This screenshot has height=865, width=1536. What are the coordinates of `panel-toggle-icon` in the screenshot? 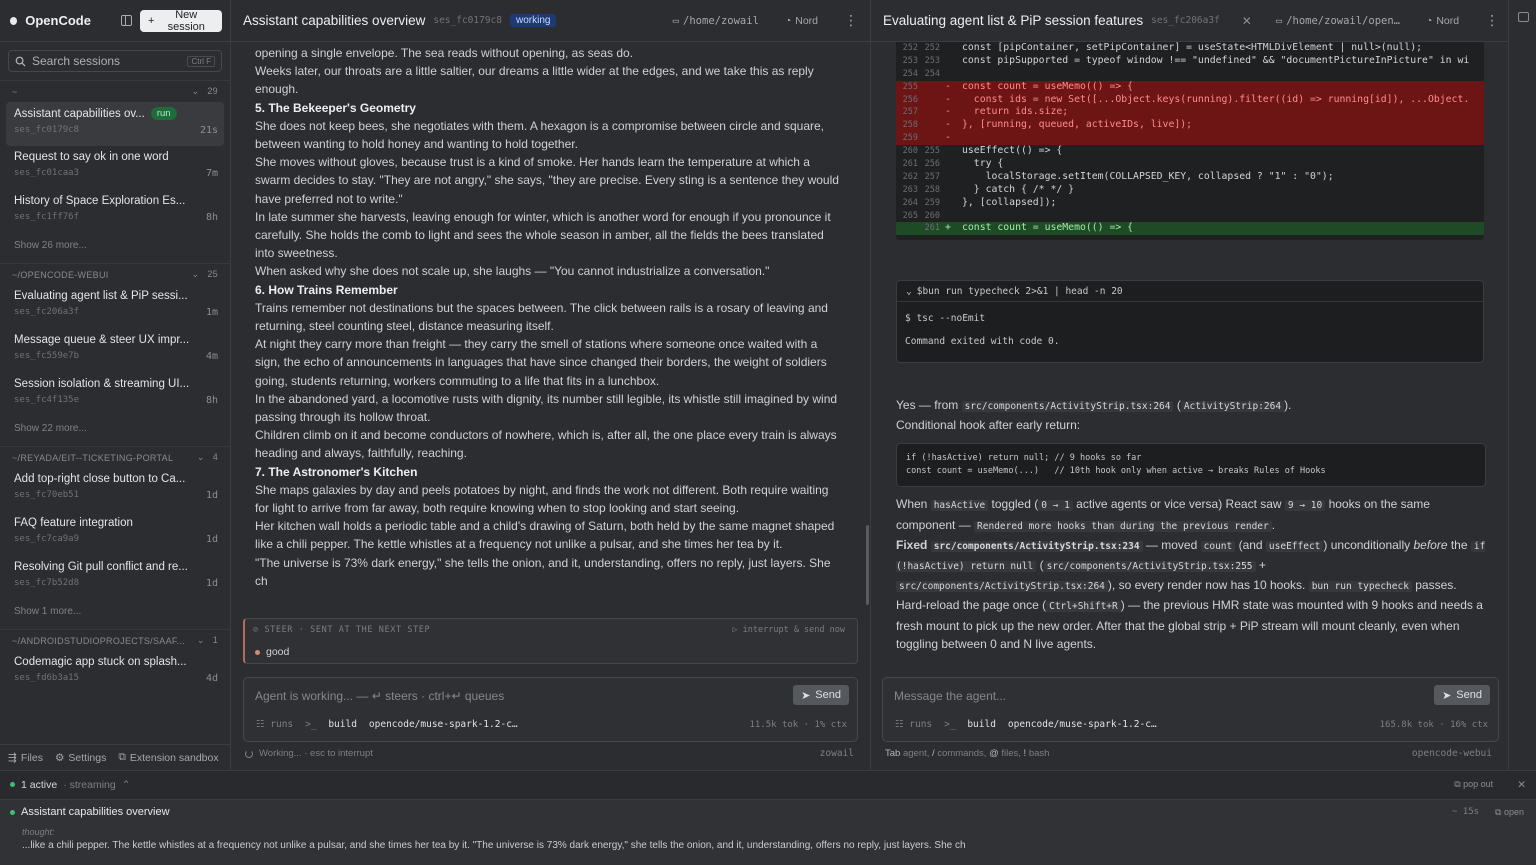 It's located at (1523, 17).